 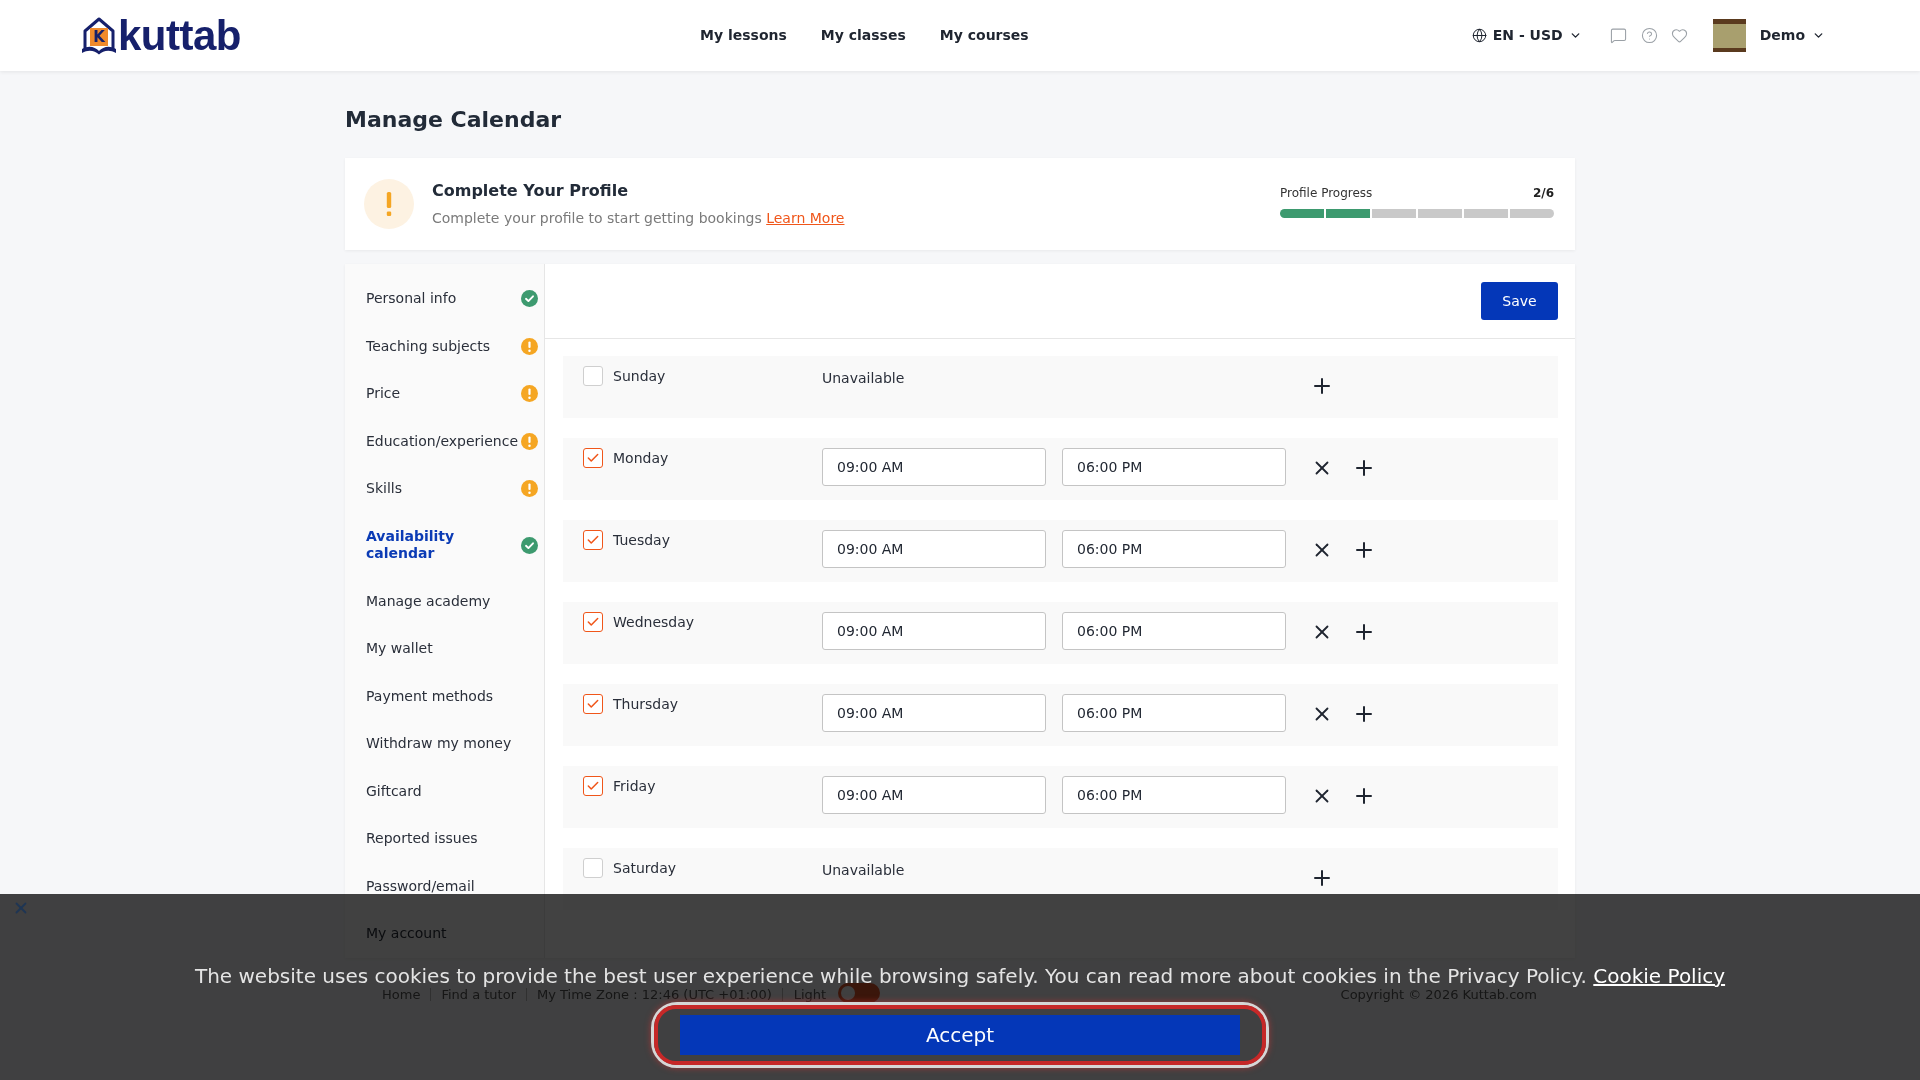 I want to click on locale-selector: EN - USD, so click(x=1526, y=35).